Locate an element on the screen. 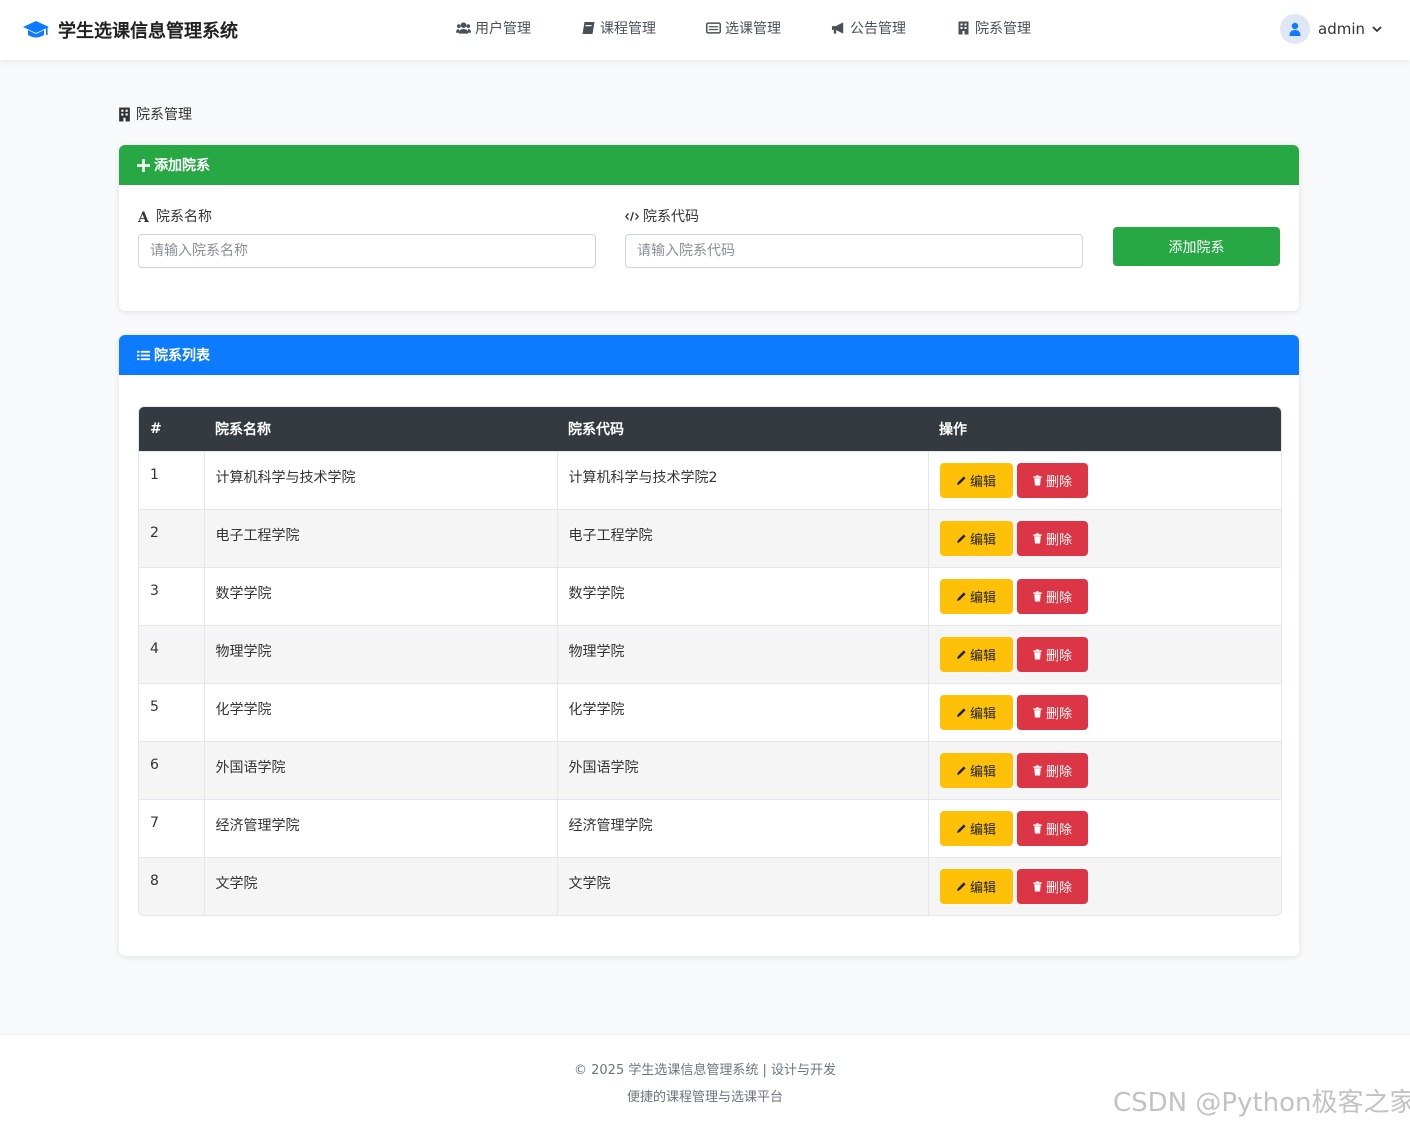 This screenshot has height=1126, width=1410. row-department-name: 数学学院 is located at coordinates (381, 595).